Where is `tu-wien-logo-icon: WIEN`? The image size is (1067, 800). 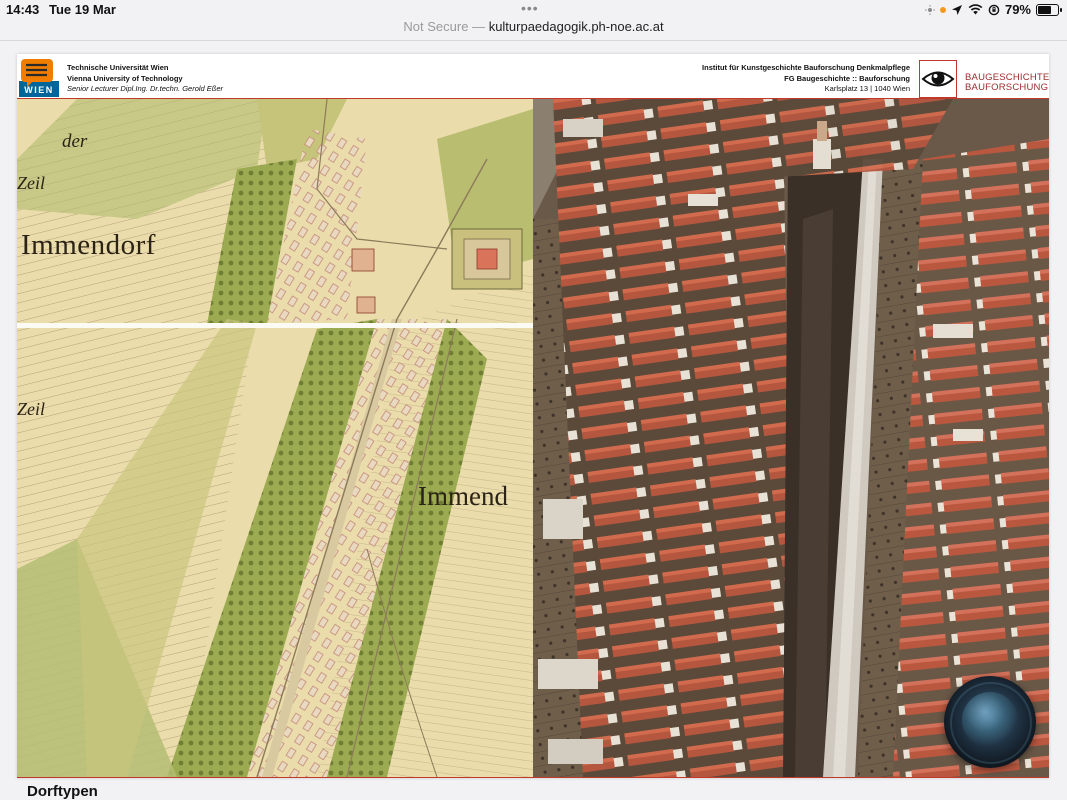 tu-wien-logo-icon: WIEN is located at coordinates (39, 78).